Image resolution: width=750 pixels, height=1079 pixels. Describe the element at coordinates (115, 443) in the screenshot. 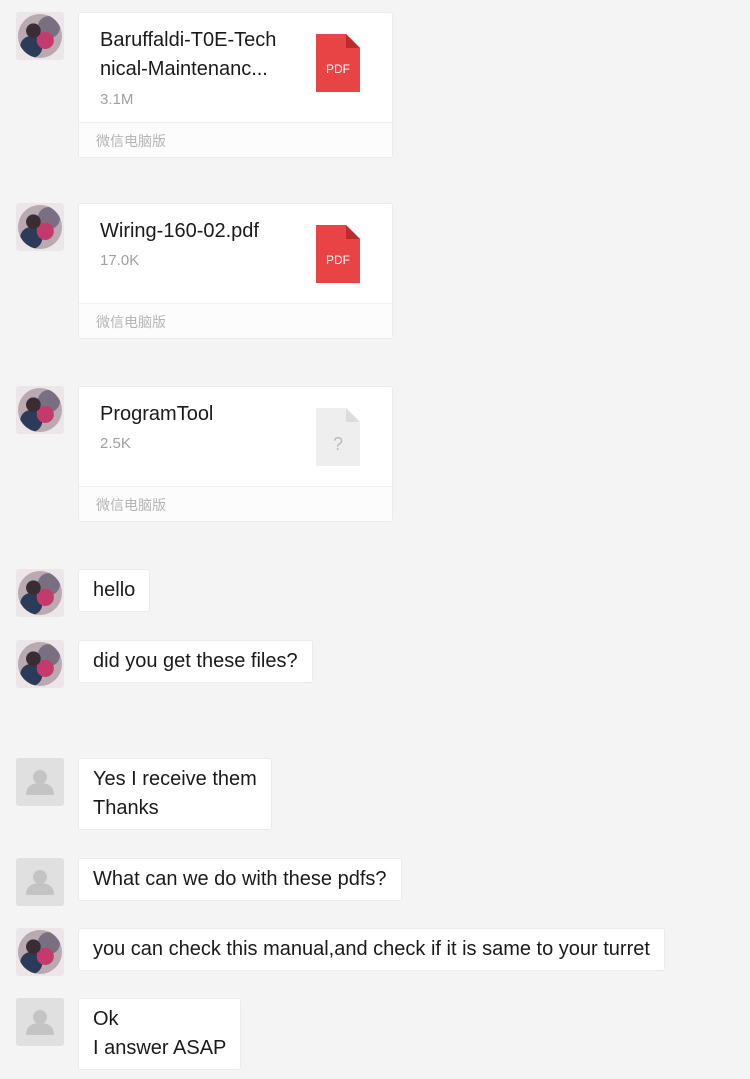

I see `file-size: 2.5K` at that location.